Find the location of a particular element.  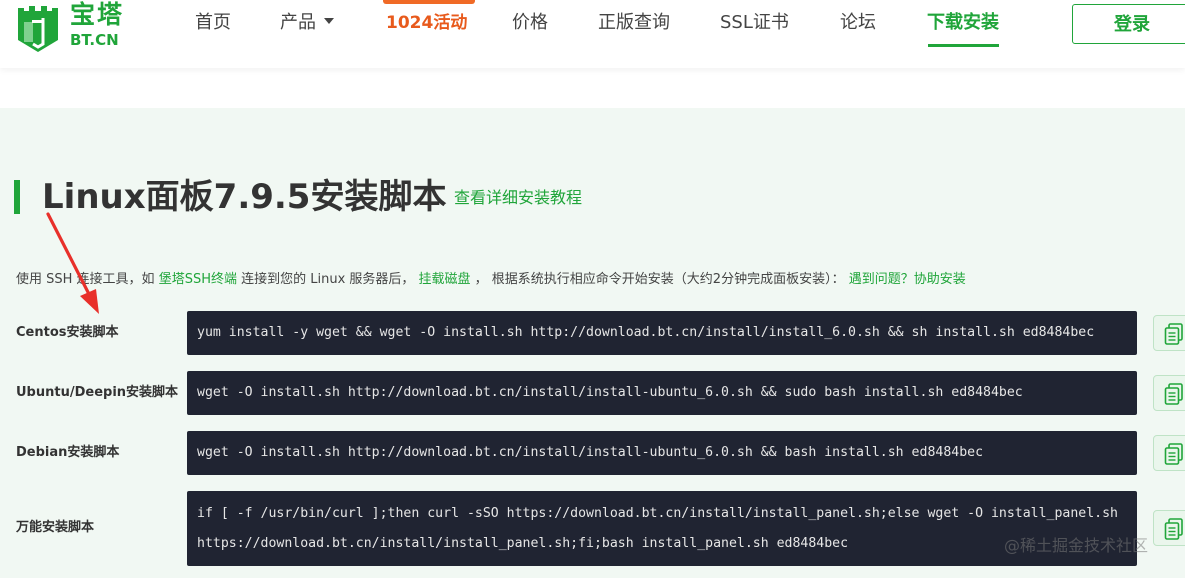

watermark: @稀土掘金技术社区 is located at coordinates (1076, 545).